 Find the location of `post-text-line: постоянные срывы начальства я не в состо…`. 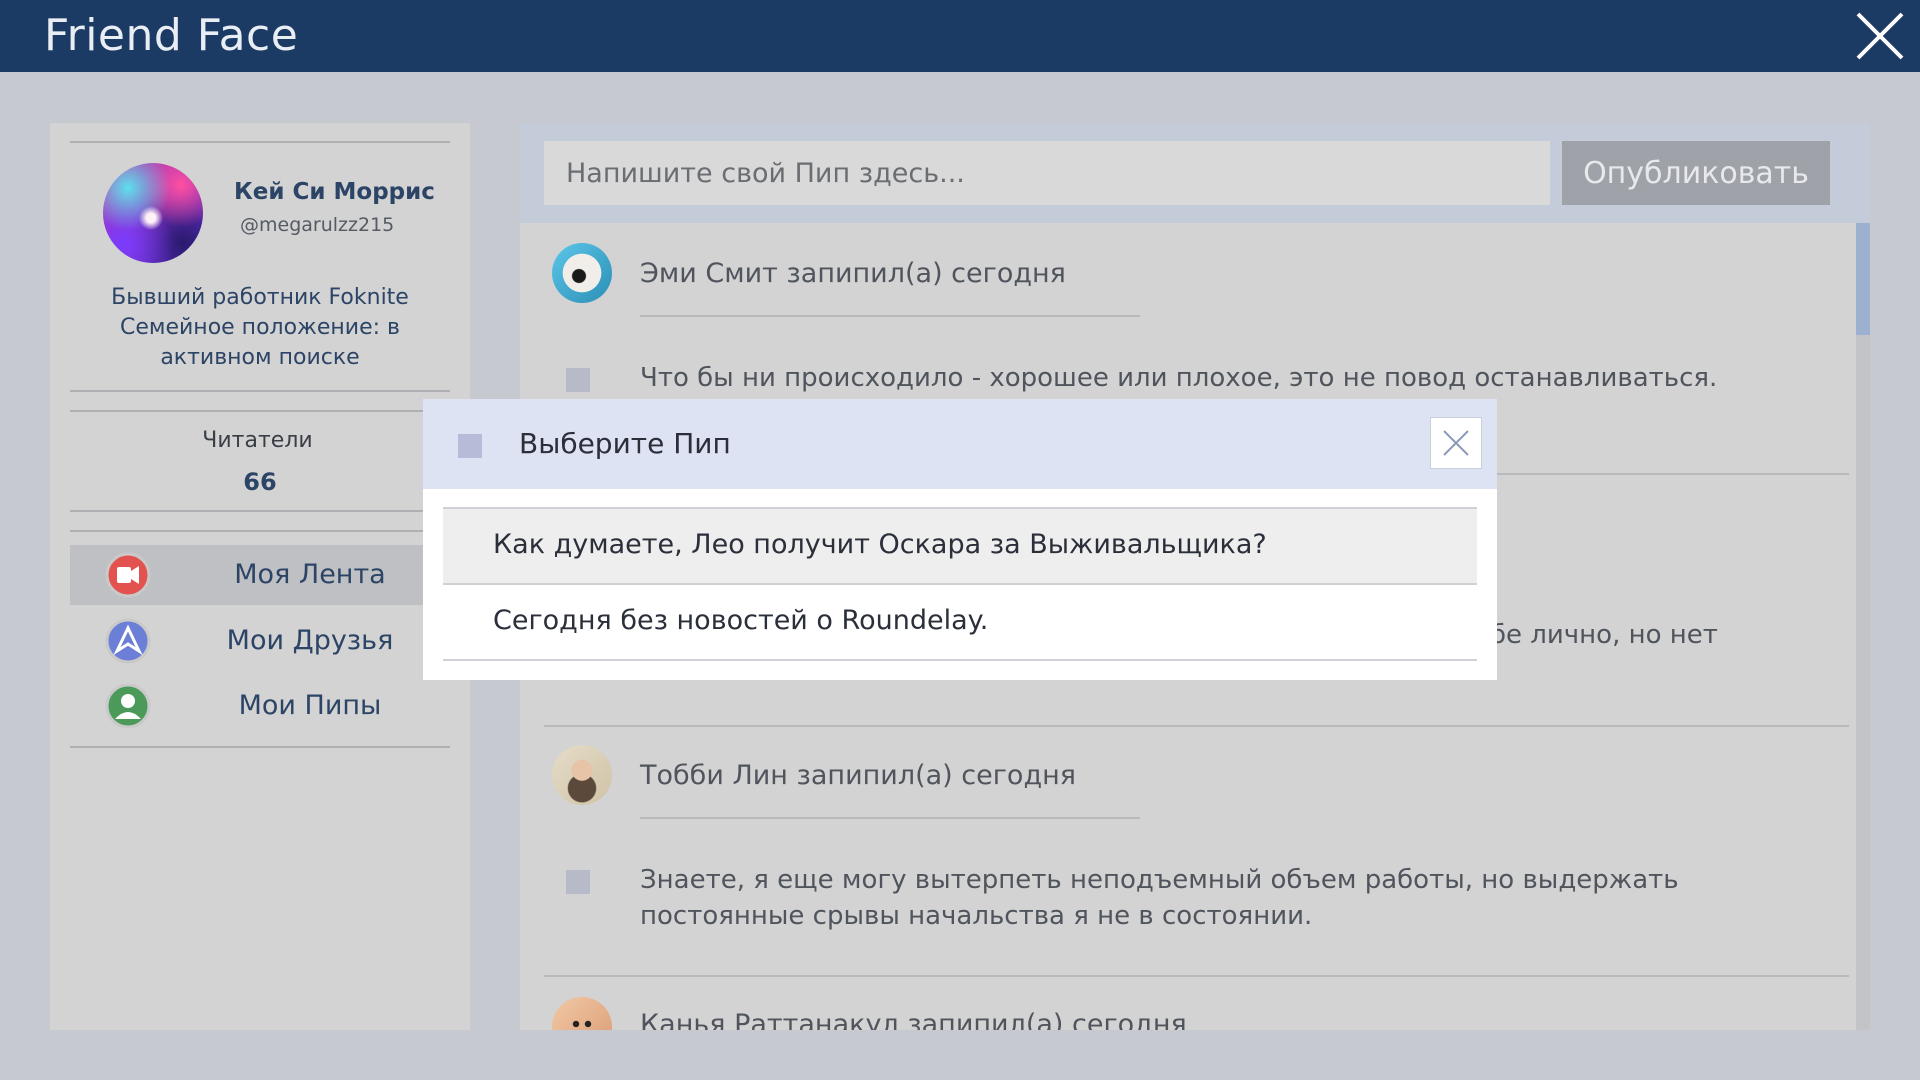

post-text-line: постоянные срывы начальства я не в состо… is located at coordinates (976, 916).